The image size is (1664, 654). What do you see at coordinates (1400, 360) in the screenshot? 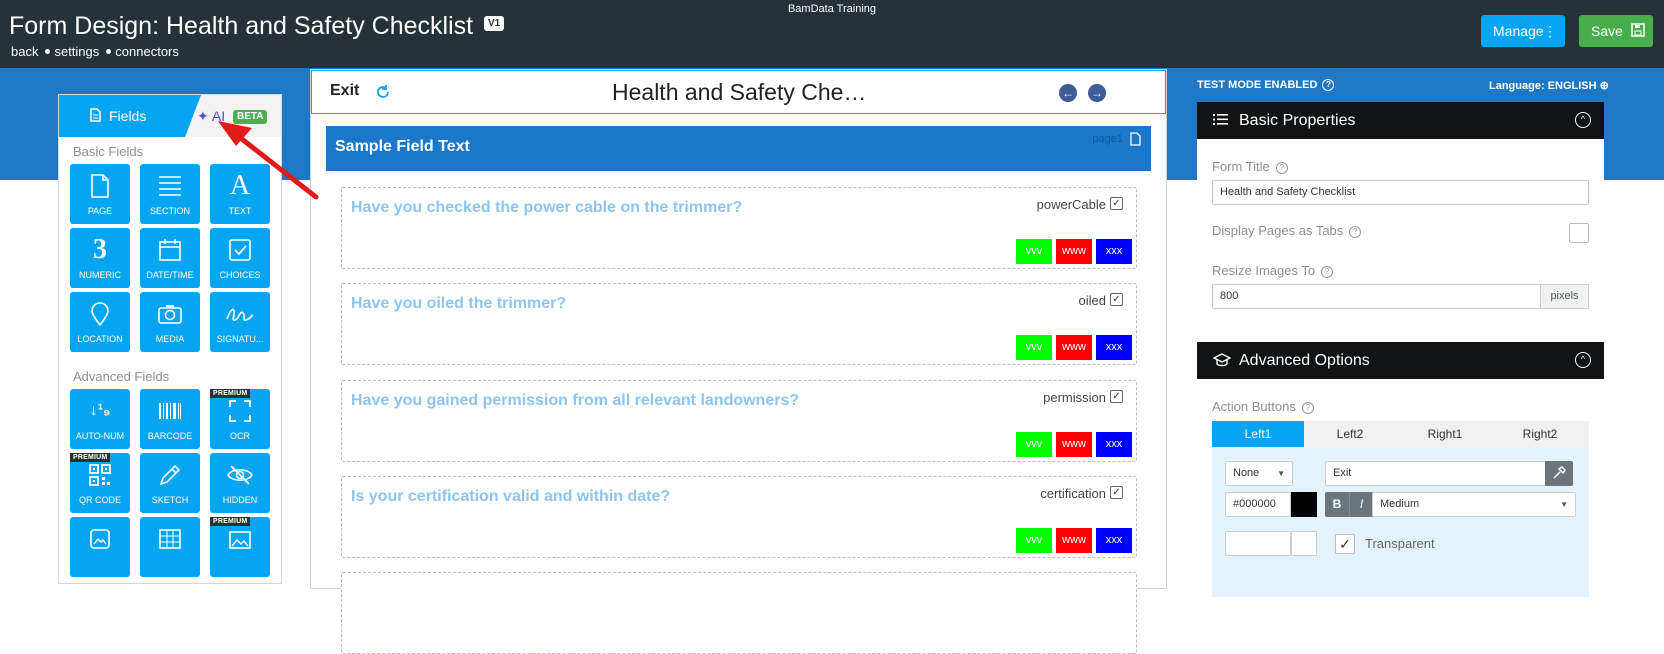
I see `advanced-options-header: Advanced Options ^` at bounding box center [1400, 360].